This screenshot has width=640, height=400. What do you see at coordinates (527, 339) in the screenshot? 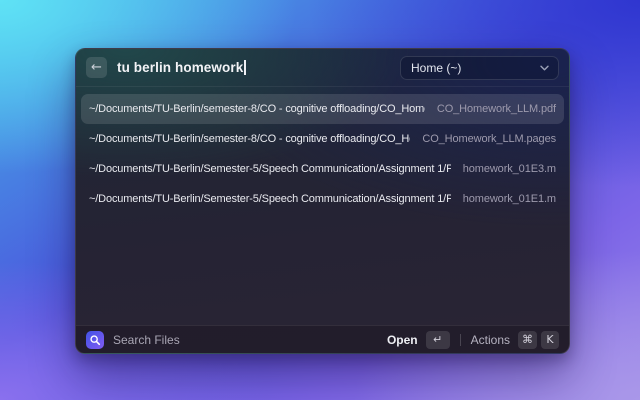
I see `cmd-key-badge: ⌘` at bounding box center [527, 339].